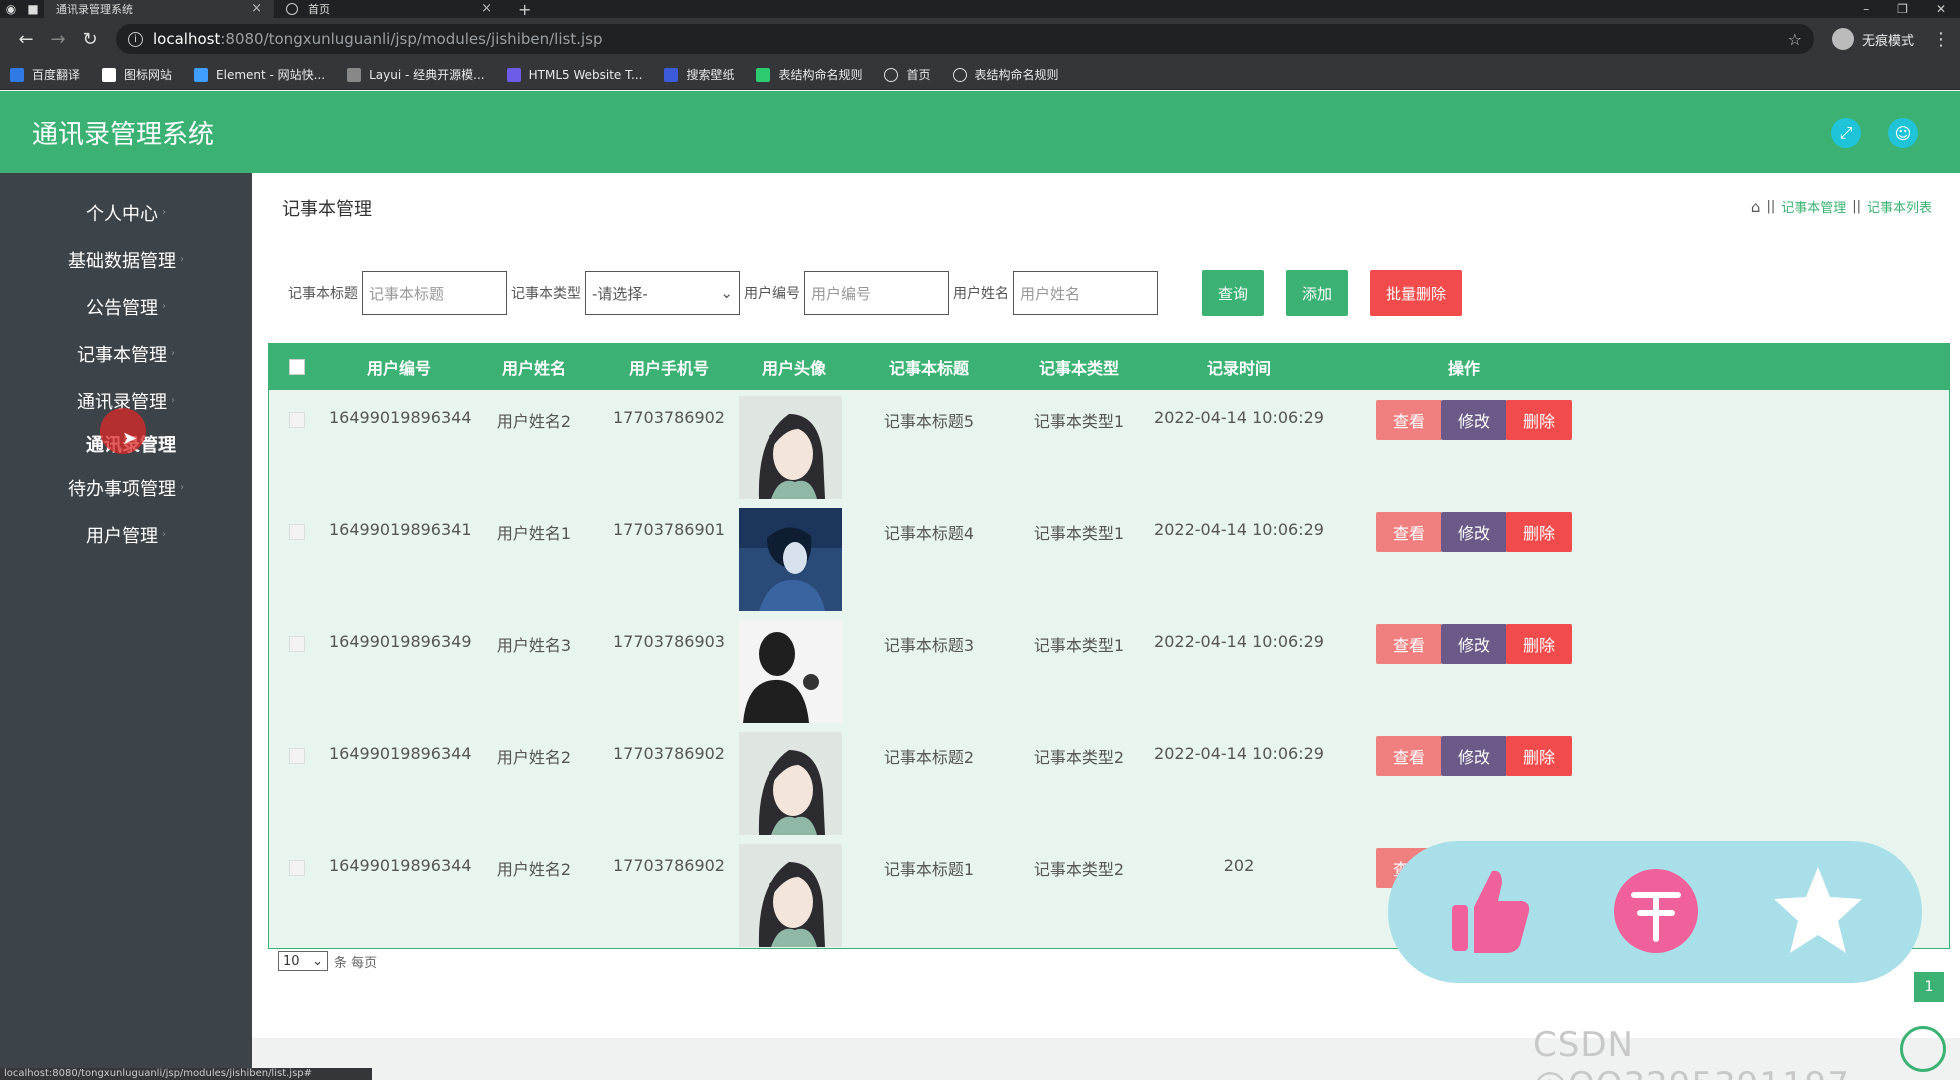 The height and width of the screenshot is (1080, 1960). What do you see at coordinates (1656, 911) in the screenshot?
I see `coin-icon` at bounding box center [1656, 911].